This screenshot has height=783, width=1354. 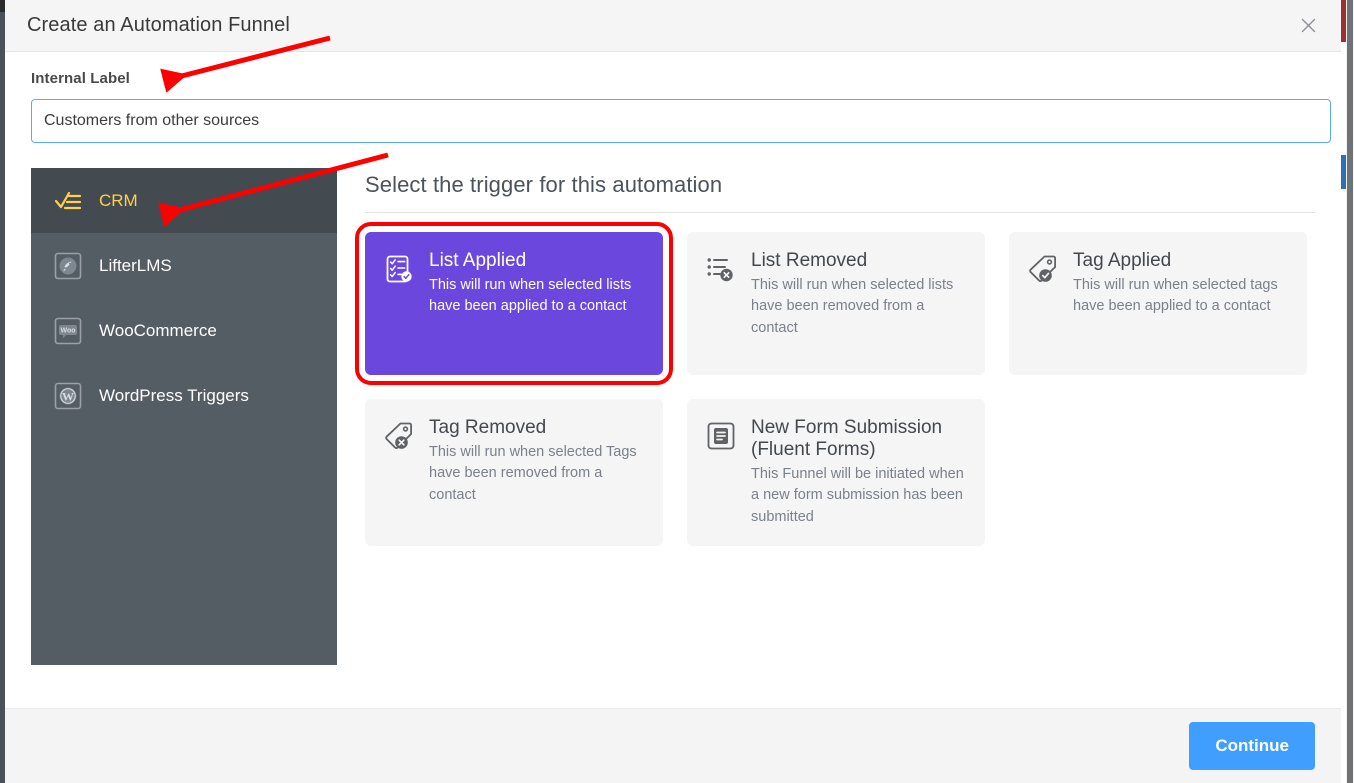 I want to click on continue-button: Continue, so click(x=1252, y=746).